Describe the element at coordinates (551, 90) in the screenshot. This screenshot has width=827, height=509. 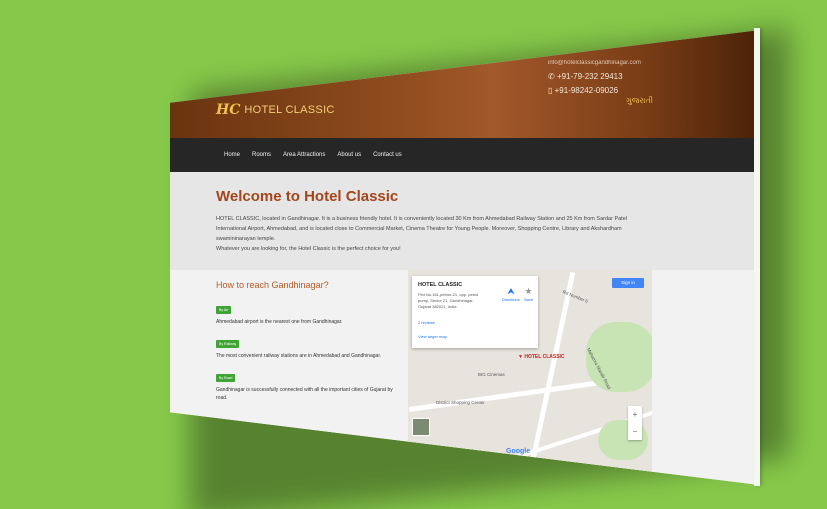
I see `mobile-icon: ▯` at that location.